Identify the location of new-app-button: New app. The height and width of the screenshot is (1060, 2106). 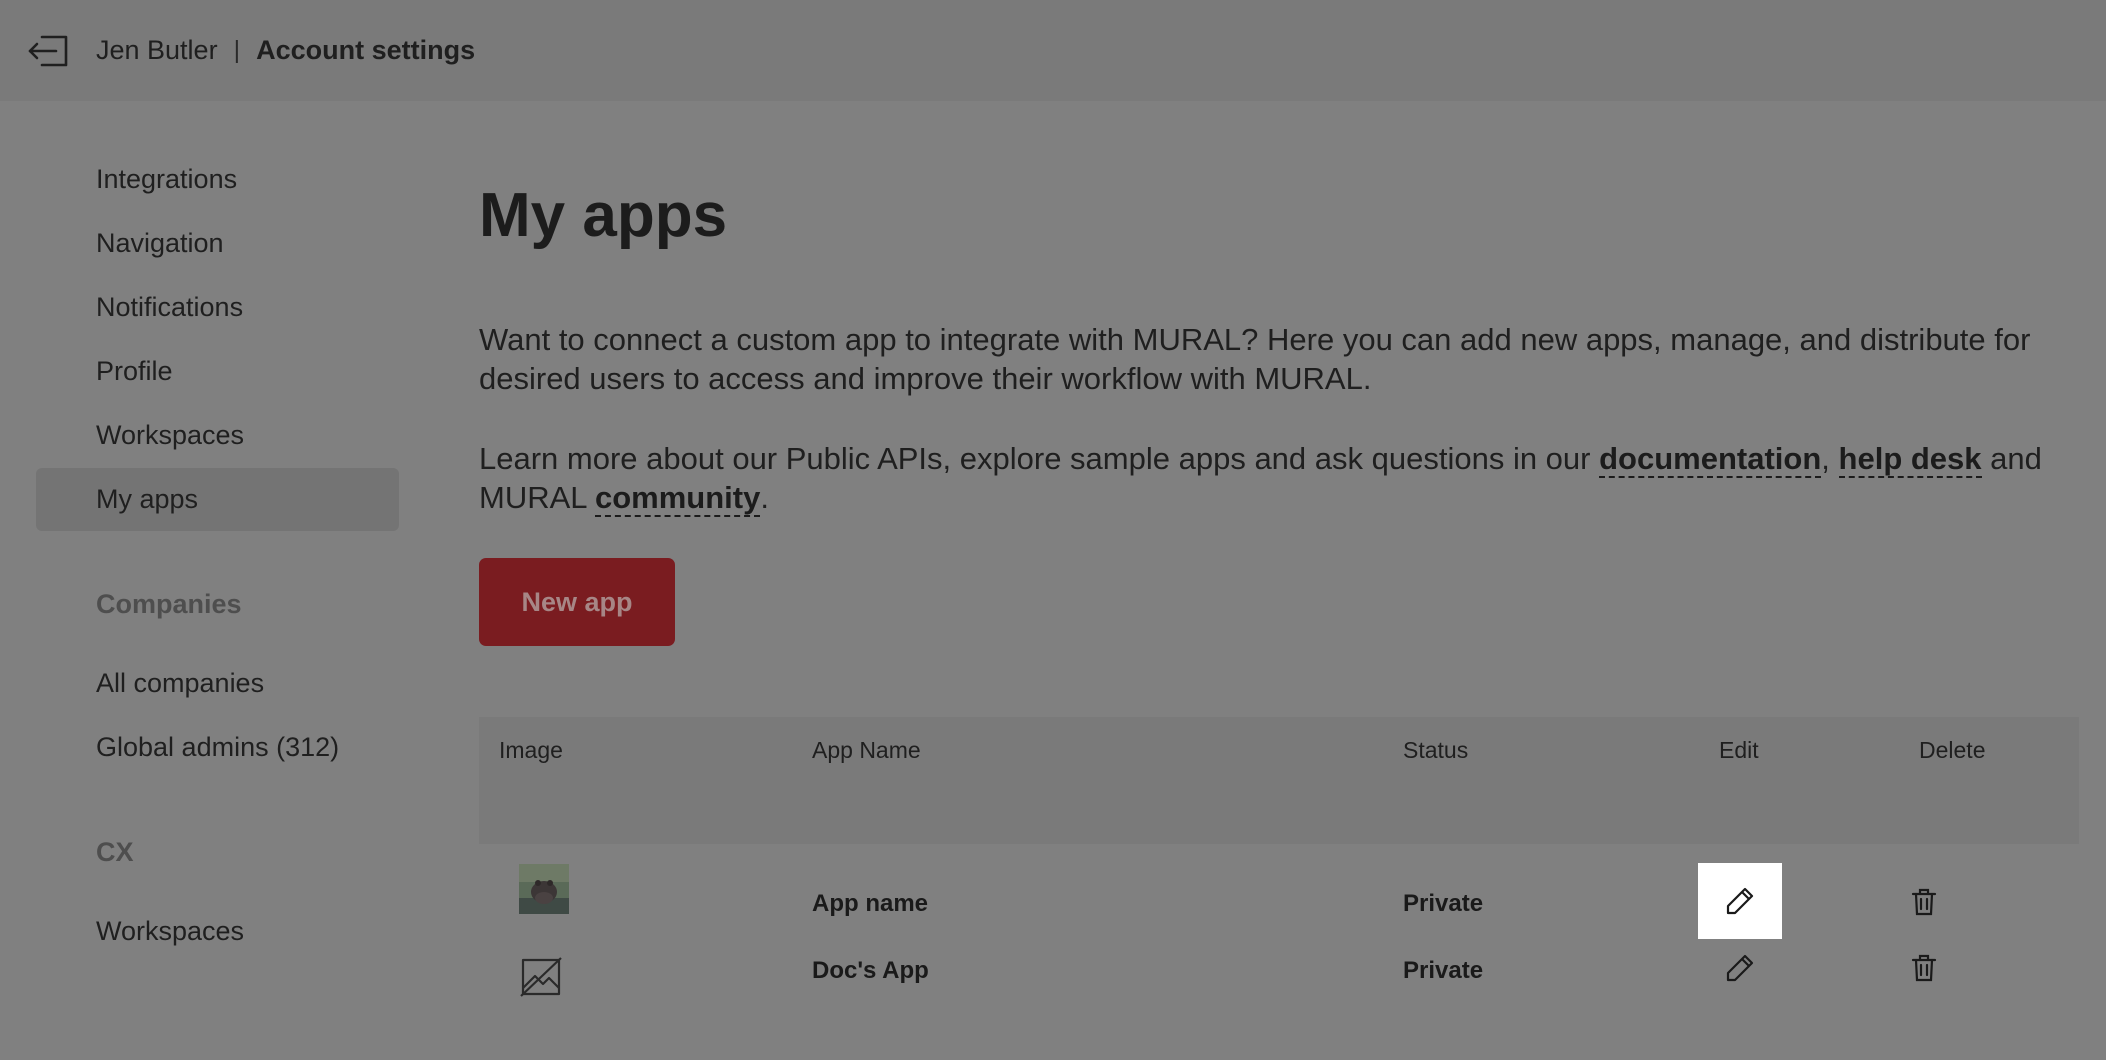
(577, 602).